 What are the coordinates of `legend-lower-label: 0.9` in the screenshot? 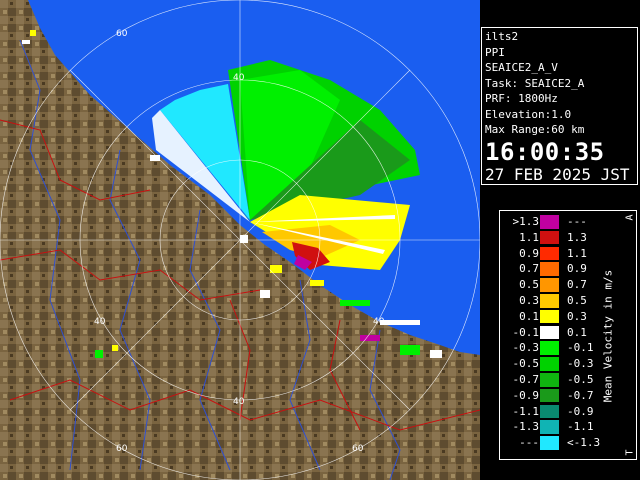 It's located at (529, 253).